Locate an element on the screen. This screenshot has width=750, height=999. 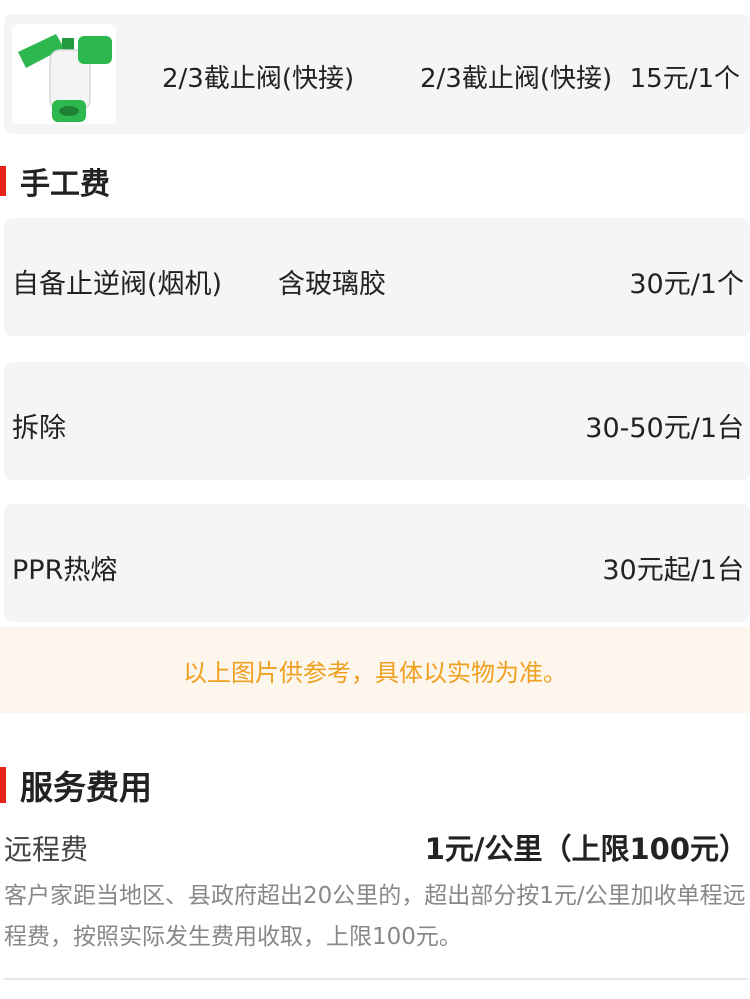
labor-section-title-text: 手工费 is located at coordinates (65, 184).